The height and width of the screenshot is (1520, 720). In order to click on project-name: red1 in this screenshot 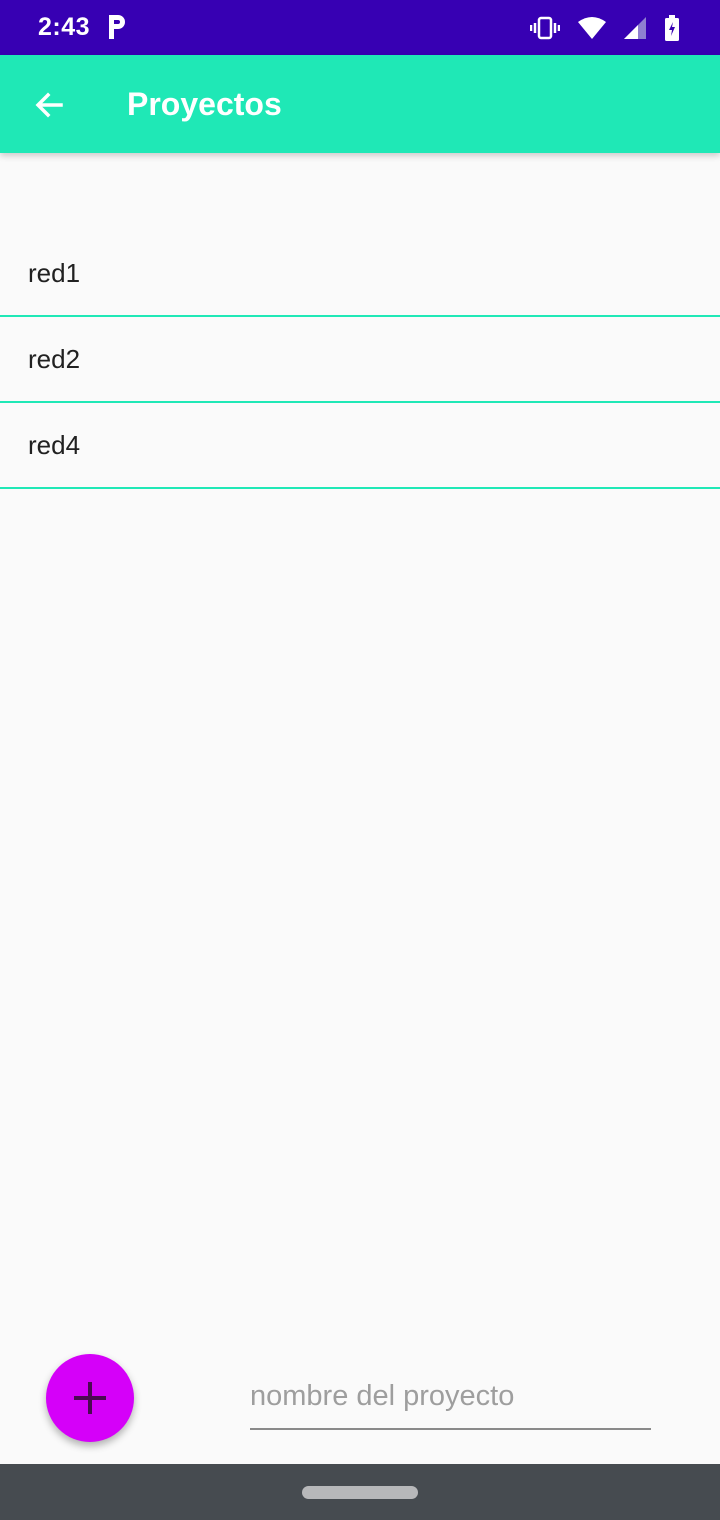, I will do `click(54, 272)`.